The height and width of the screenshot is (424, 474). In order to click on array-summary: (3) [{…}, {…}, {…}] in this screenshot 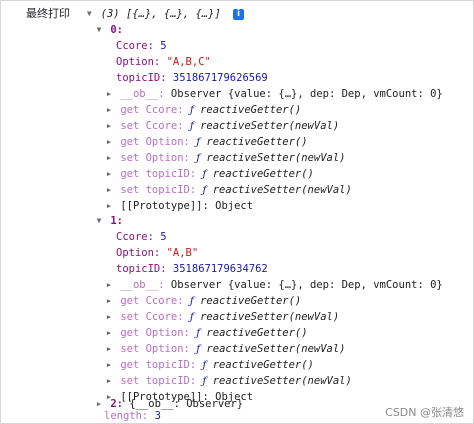, I will do `click(161, 14)`.